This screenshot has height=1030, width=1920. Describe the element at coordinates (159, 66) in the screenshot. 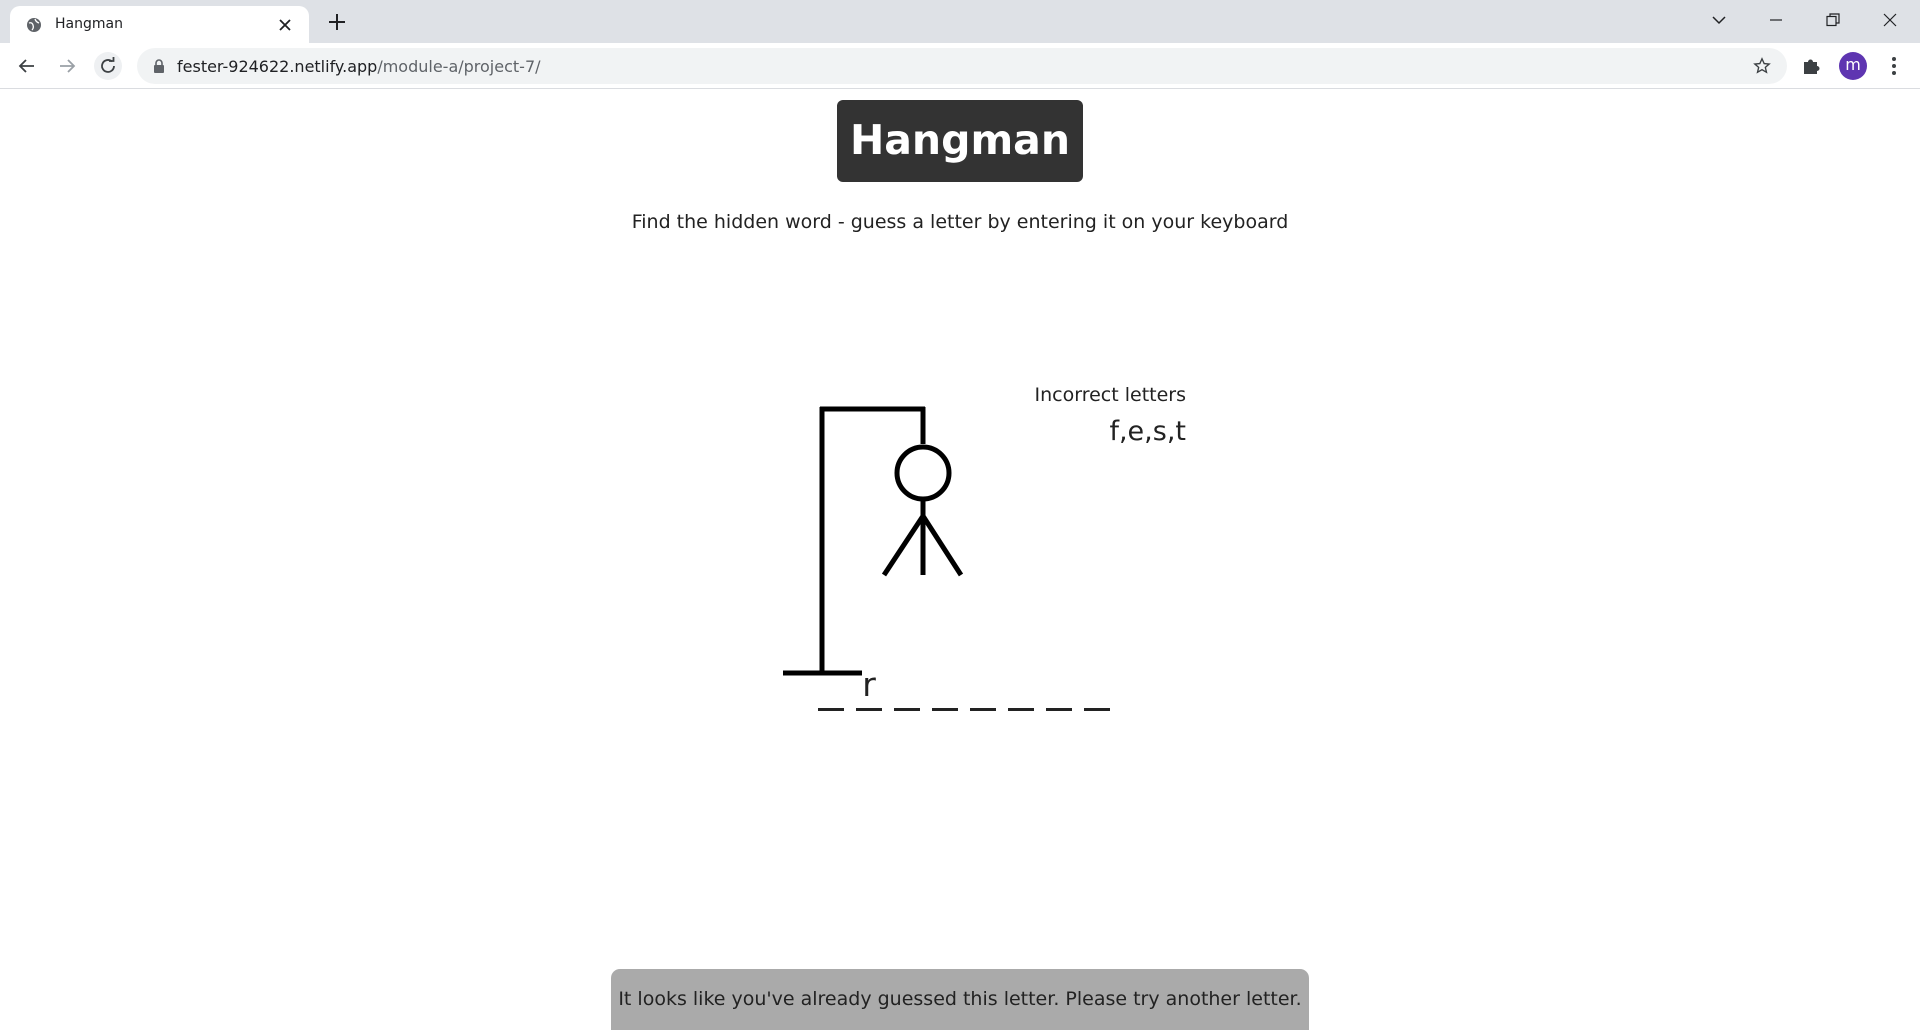

I see `lock-icon` at that location.